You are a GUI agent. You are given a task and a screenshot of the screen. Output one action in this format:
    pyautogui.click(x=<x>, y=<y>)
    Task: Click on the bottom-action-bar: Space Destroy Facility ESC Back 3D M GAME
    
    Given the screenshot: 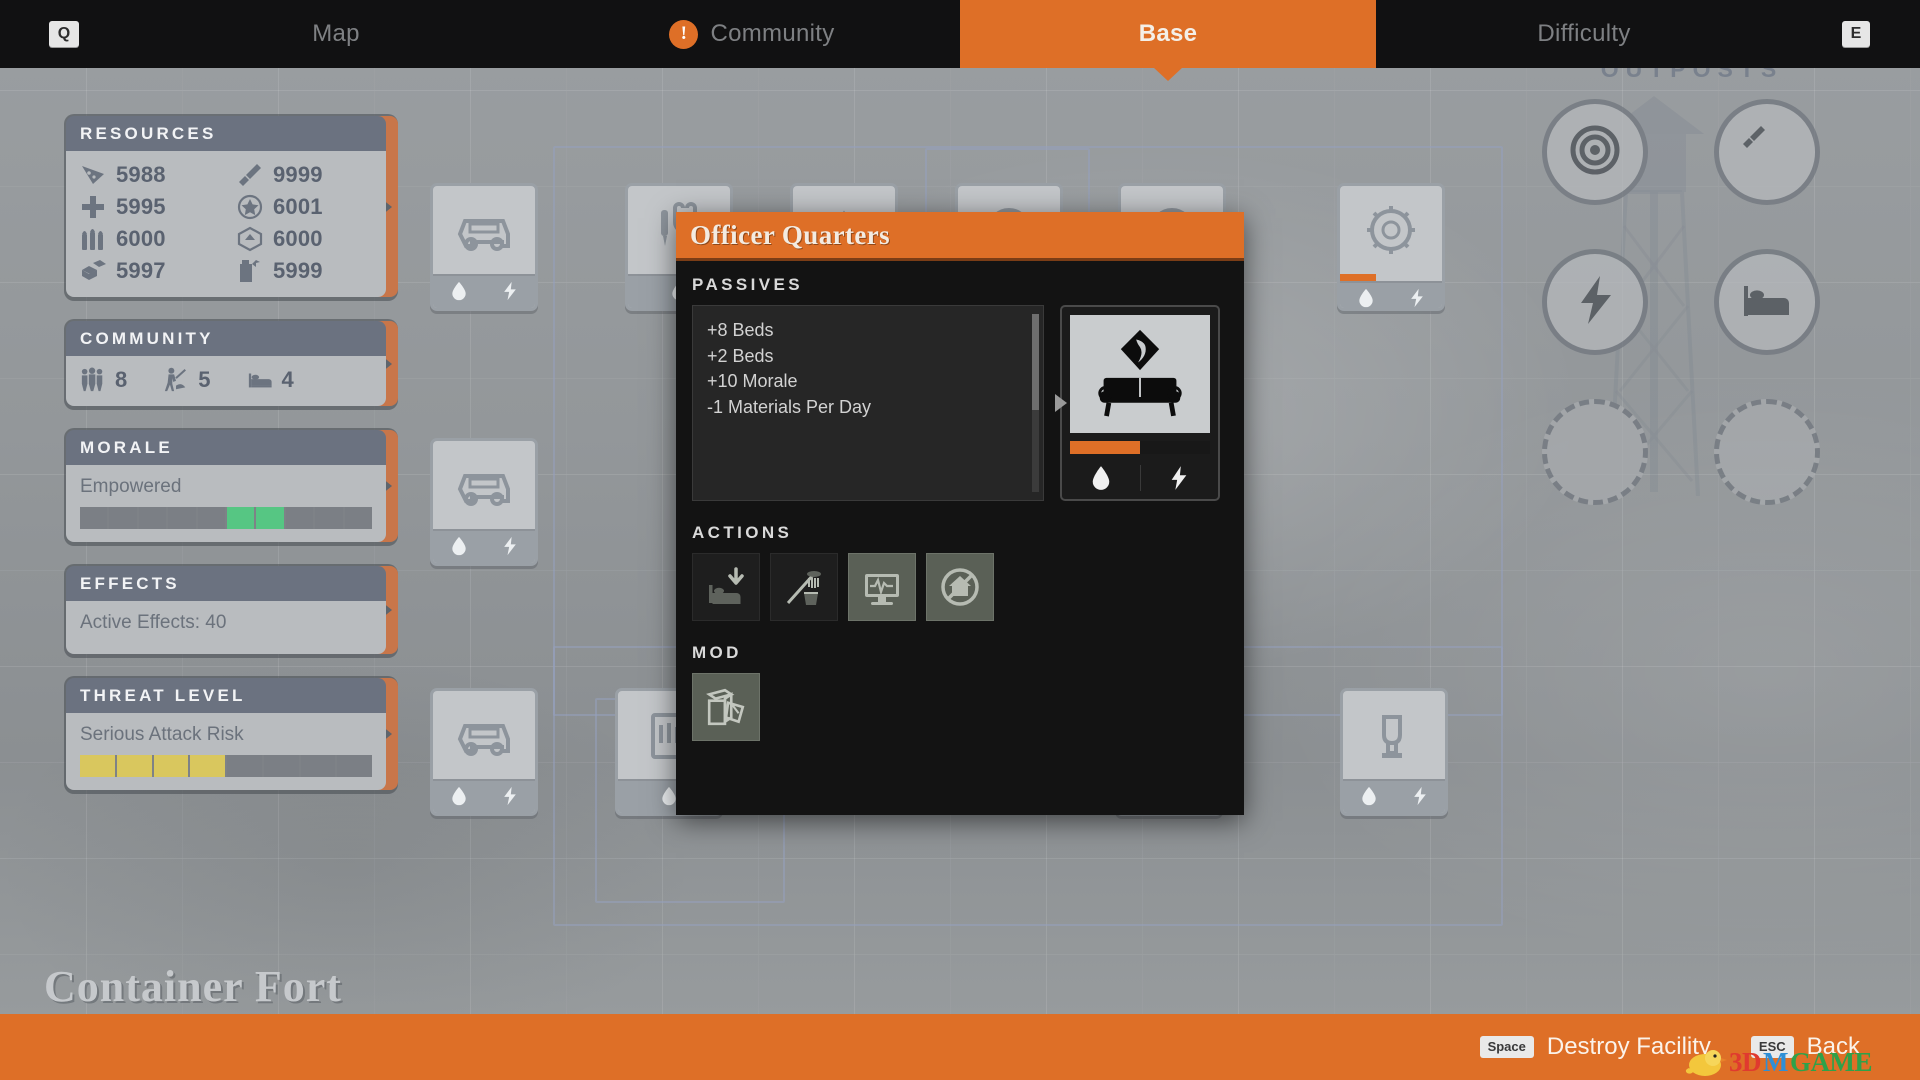 What is the action you would take?
    pyautogui.click(x=960, y=1047)
    